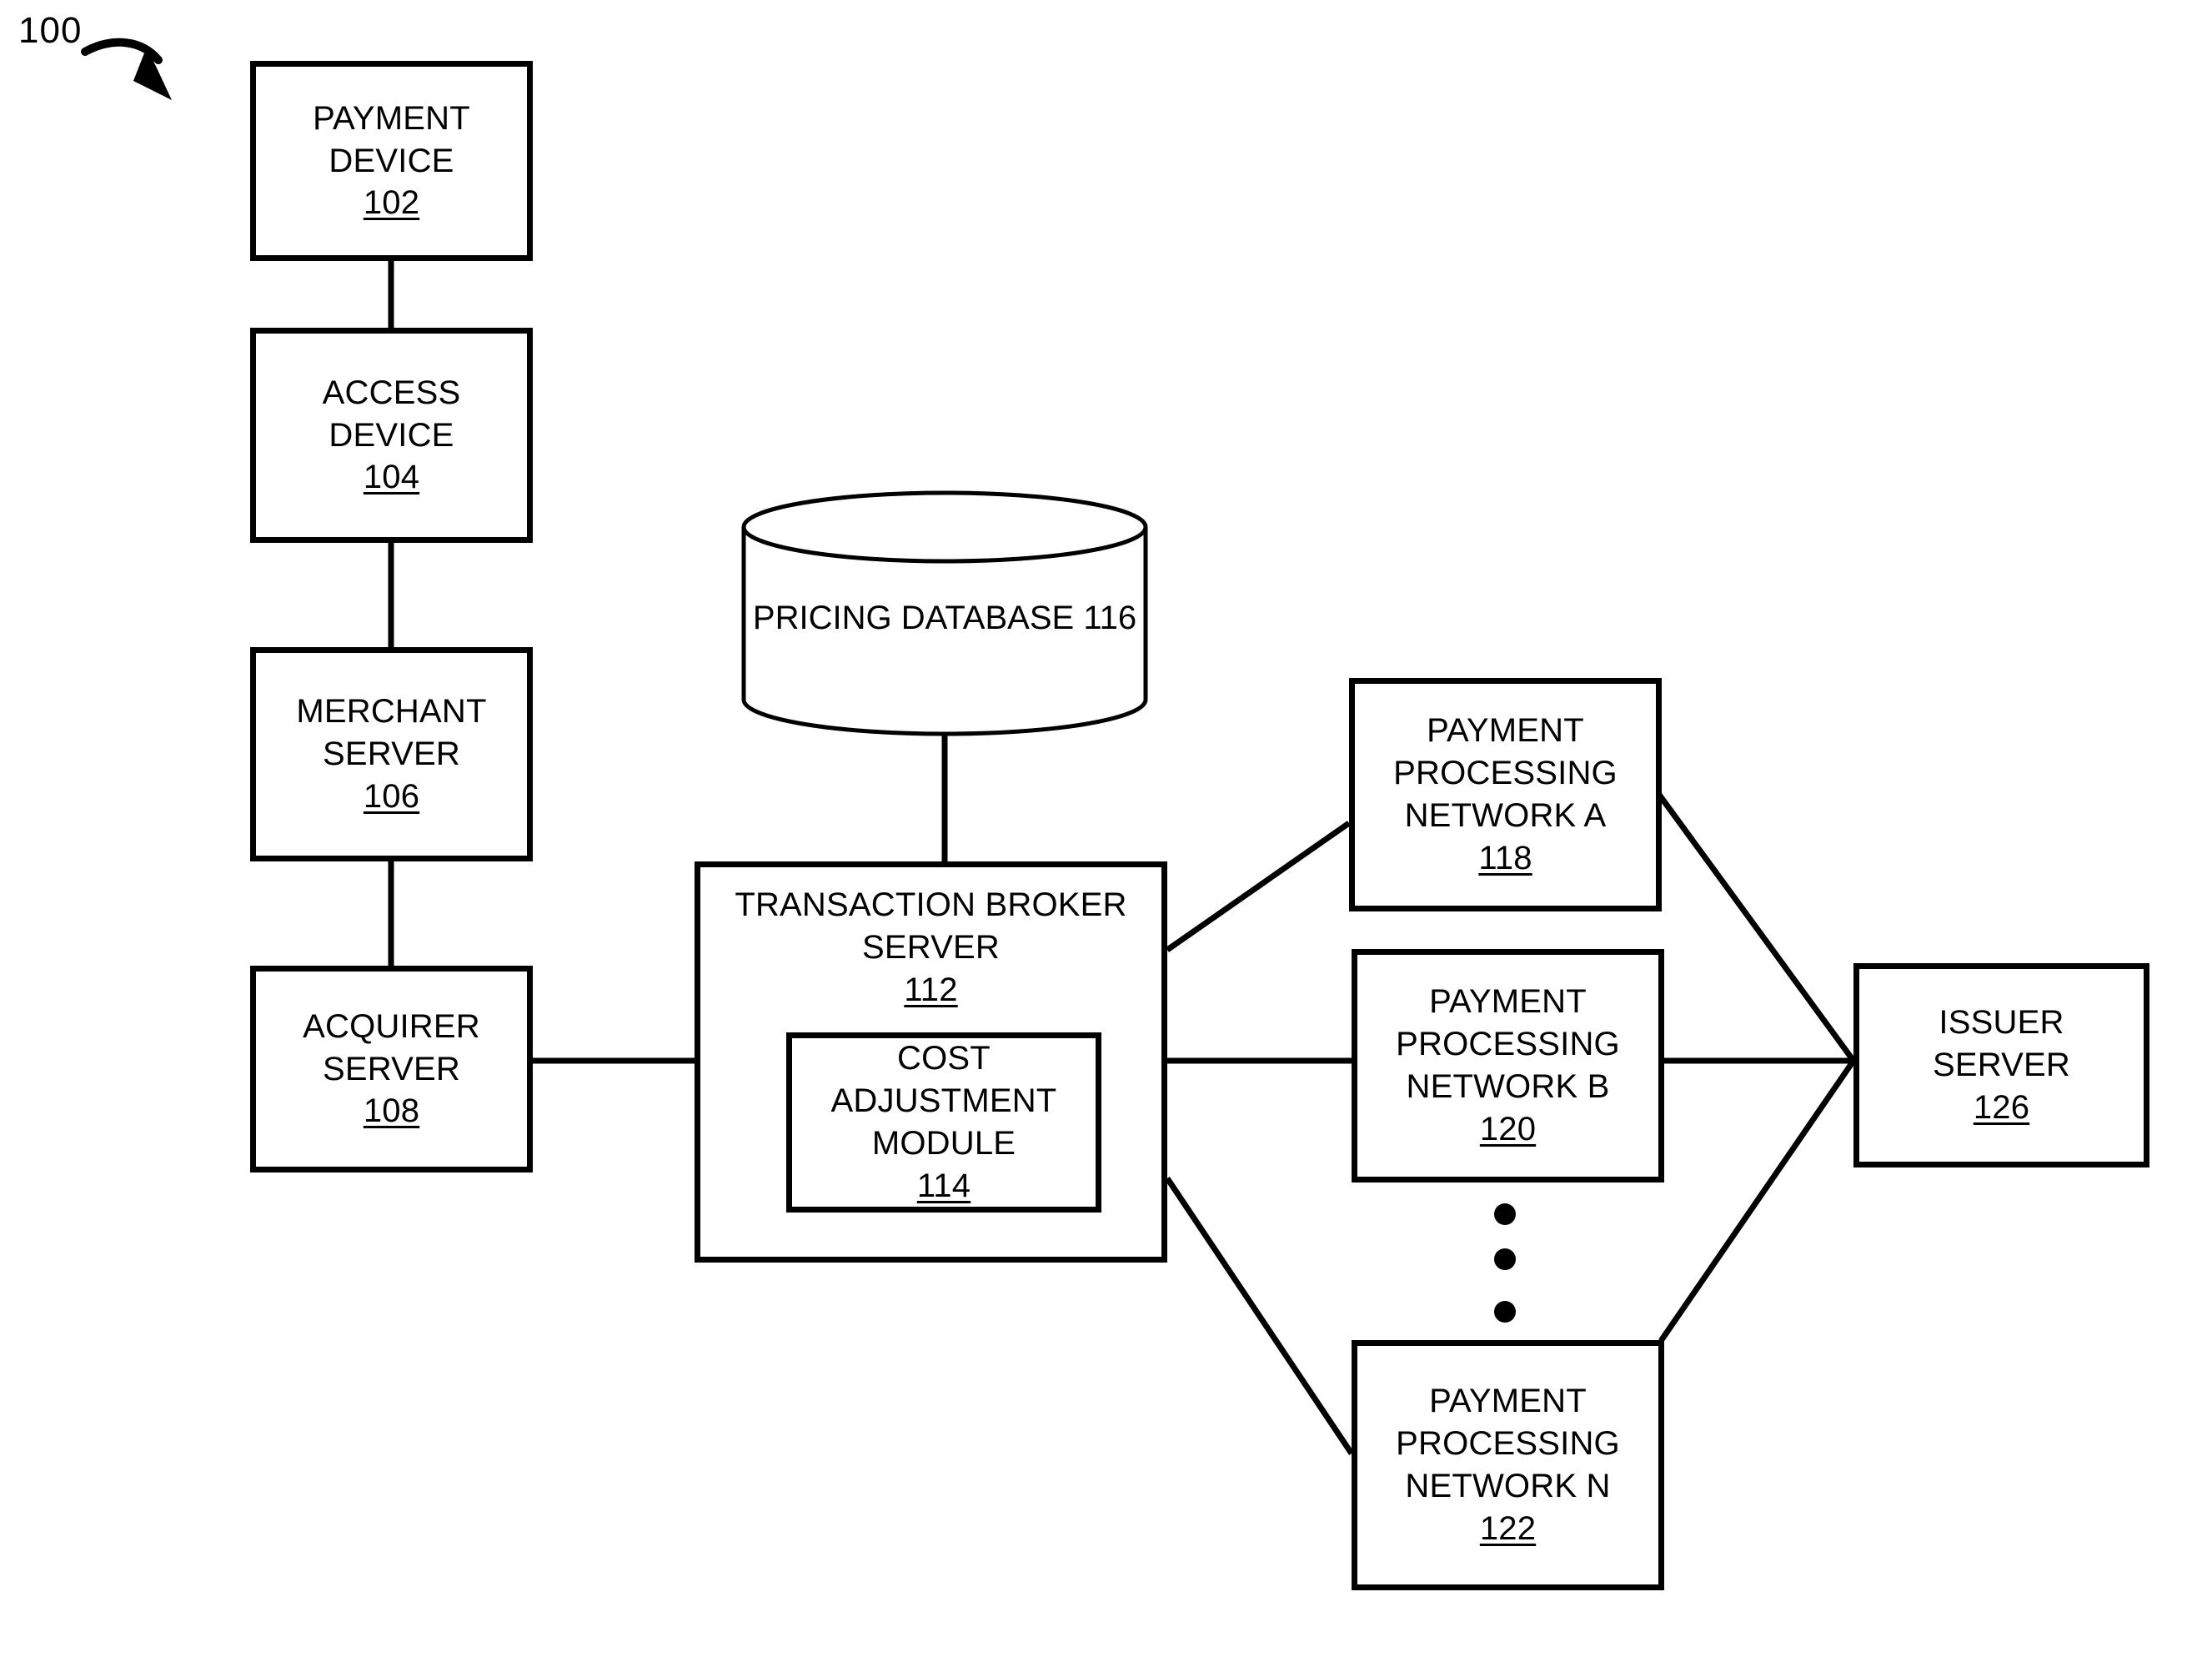 The height and width of the screenshot is (1657, 2212). What do you see at coordinates (1505, 773) in the screenshot?
I see `network-a-line2: PROCESSING` at bounding box center [1505, 773].